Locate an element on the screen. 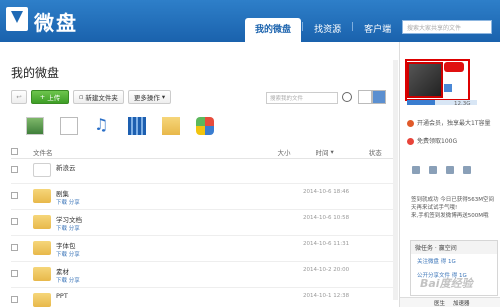  col-name: 文件名 is located at coordinates (43, 152).